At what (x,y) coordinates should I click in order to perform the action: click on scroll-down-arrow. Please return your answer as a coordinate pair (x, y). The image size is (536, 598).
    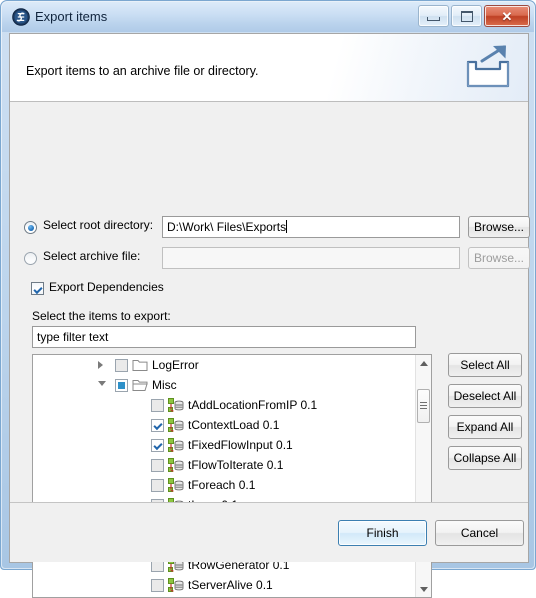
    Looking at the image, I should click on (423, 589).